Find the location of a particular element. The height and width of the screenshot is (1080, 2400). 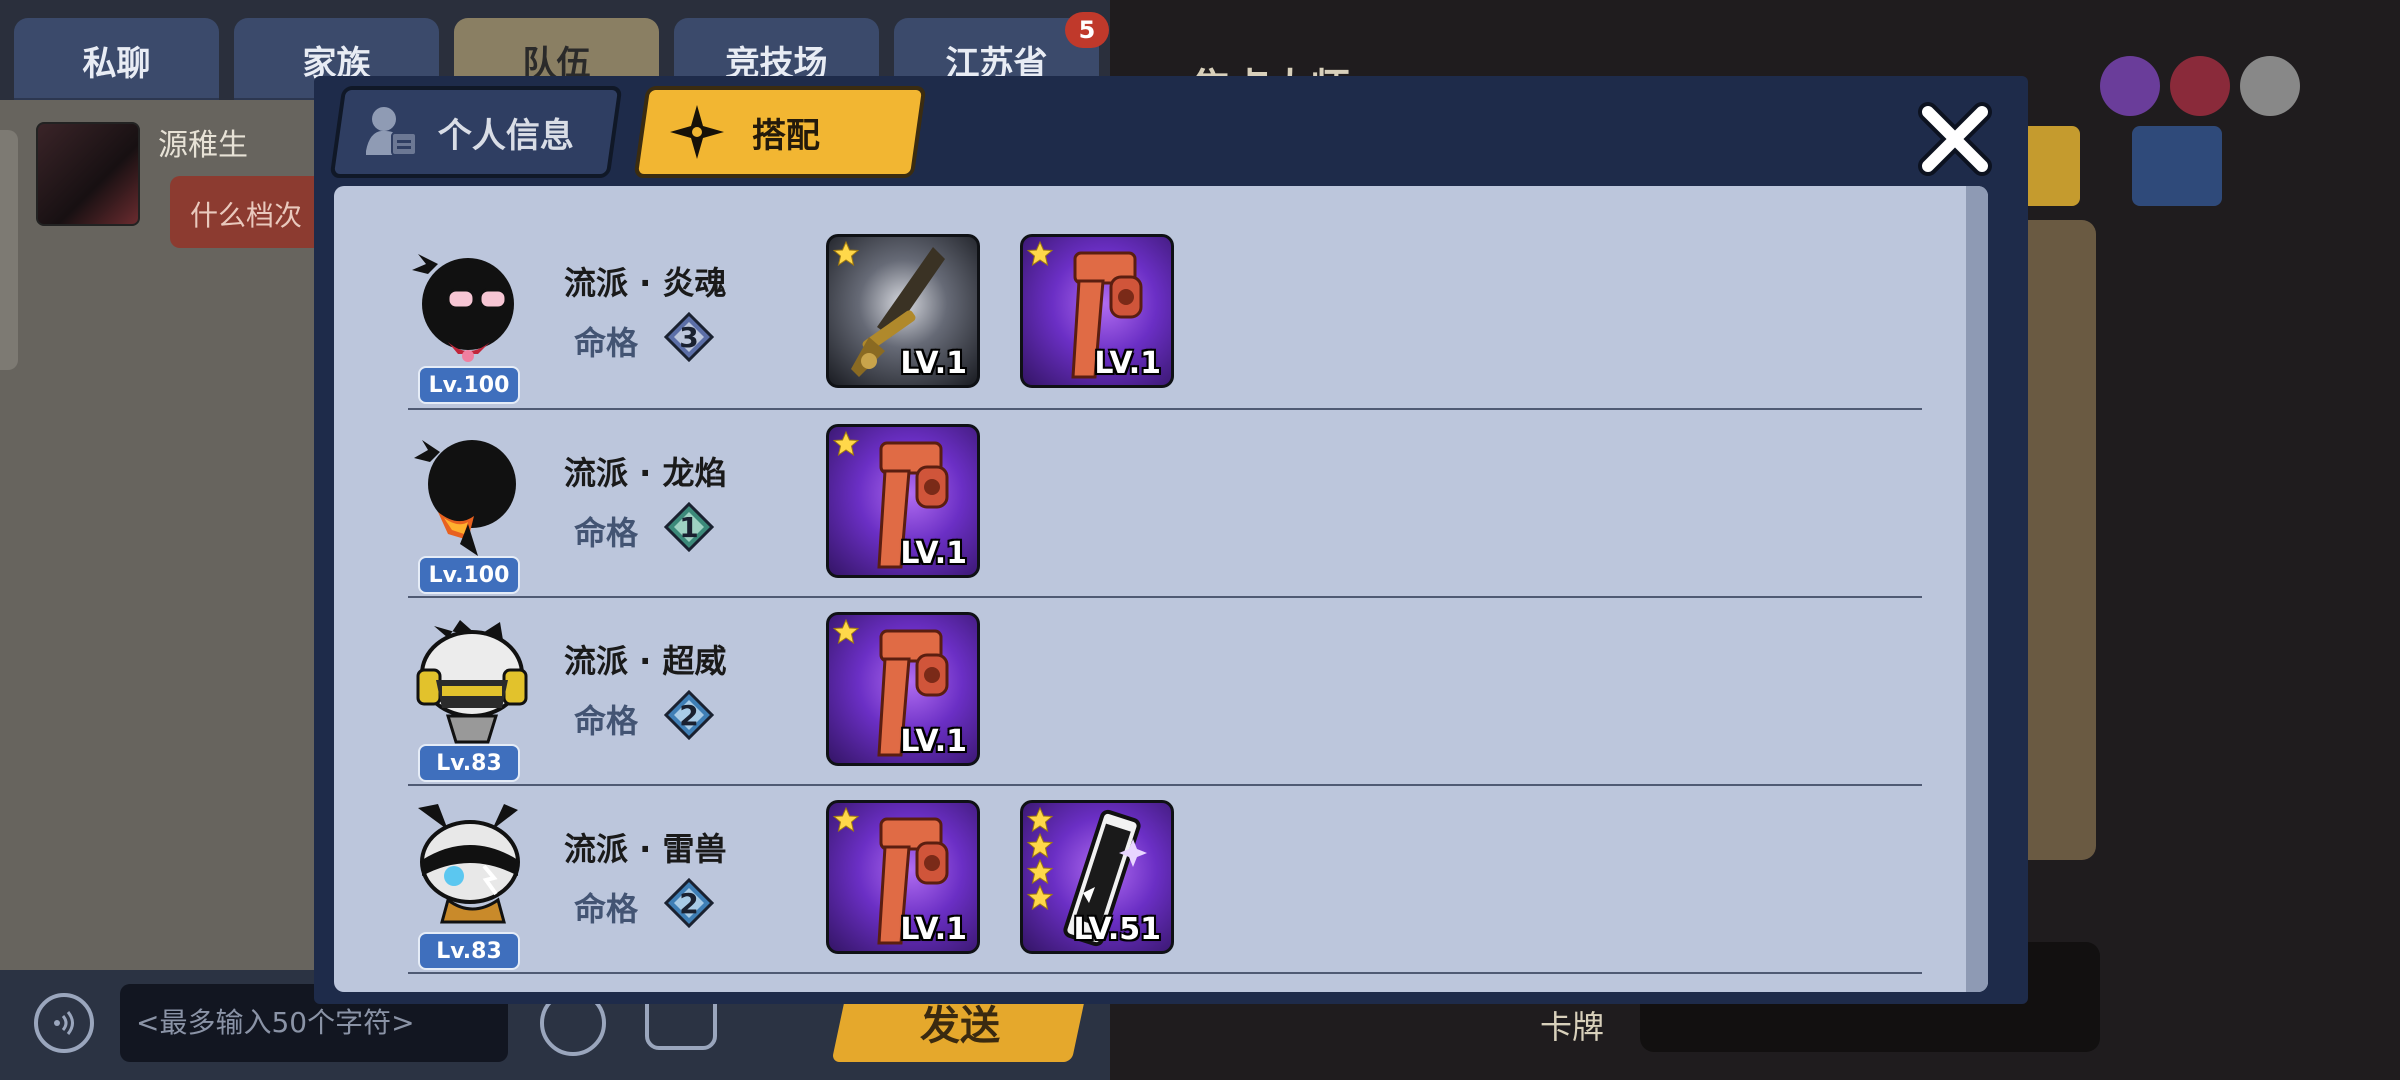

close-icon is located at coordinates (1955, 139).